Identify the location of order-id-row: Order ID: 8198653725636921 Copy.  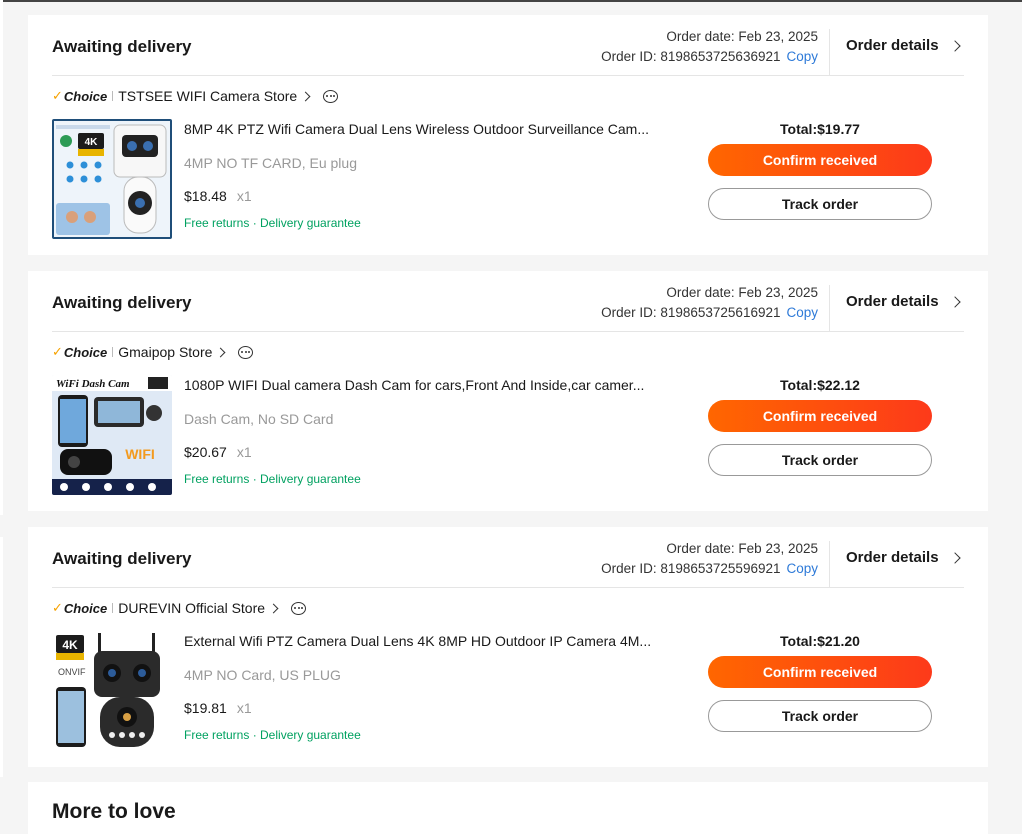
(709, 57).